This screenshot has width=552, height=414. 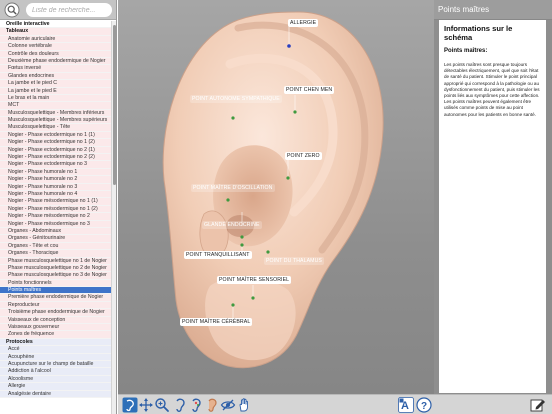 I want to click on ear-regions-icon, so click(x=196, y=405).